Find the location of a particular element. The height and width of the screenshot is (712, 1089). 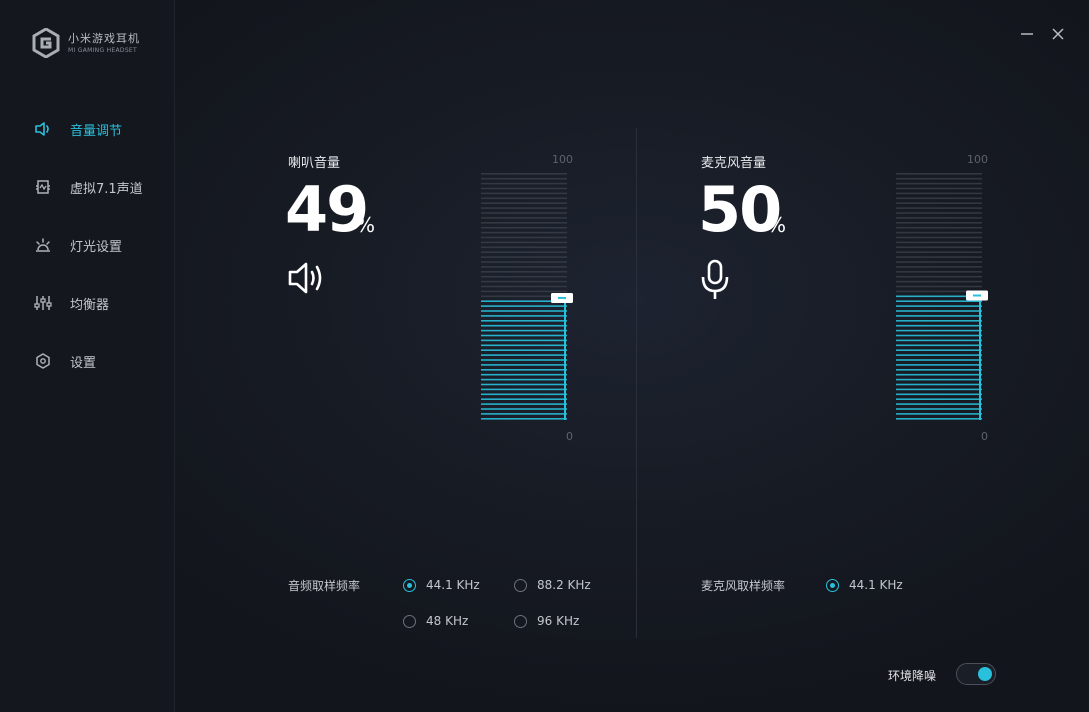

mic-scale-max: 100 is located at coordinates (977, 159).